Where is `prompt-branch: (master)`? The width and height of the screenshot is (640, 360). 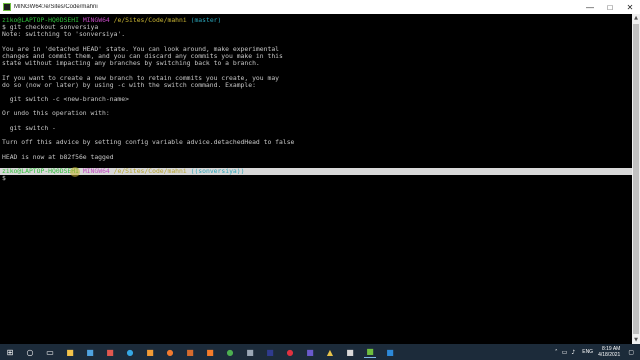
prompt-branch: (master) is located at coordinates (206, 20).